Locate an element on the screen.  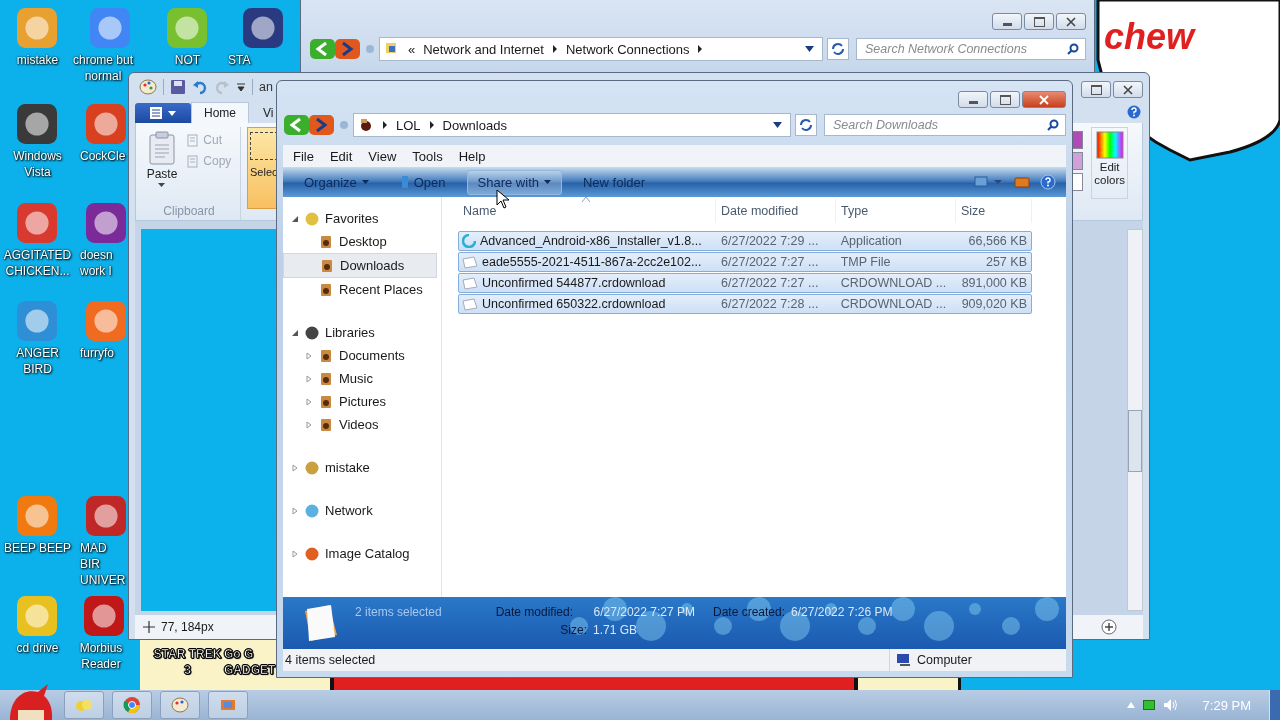
breadcrumb: Downloads is located at coordinates (474, 125).